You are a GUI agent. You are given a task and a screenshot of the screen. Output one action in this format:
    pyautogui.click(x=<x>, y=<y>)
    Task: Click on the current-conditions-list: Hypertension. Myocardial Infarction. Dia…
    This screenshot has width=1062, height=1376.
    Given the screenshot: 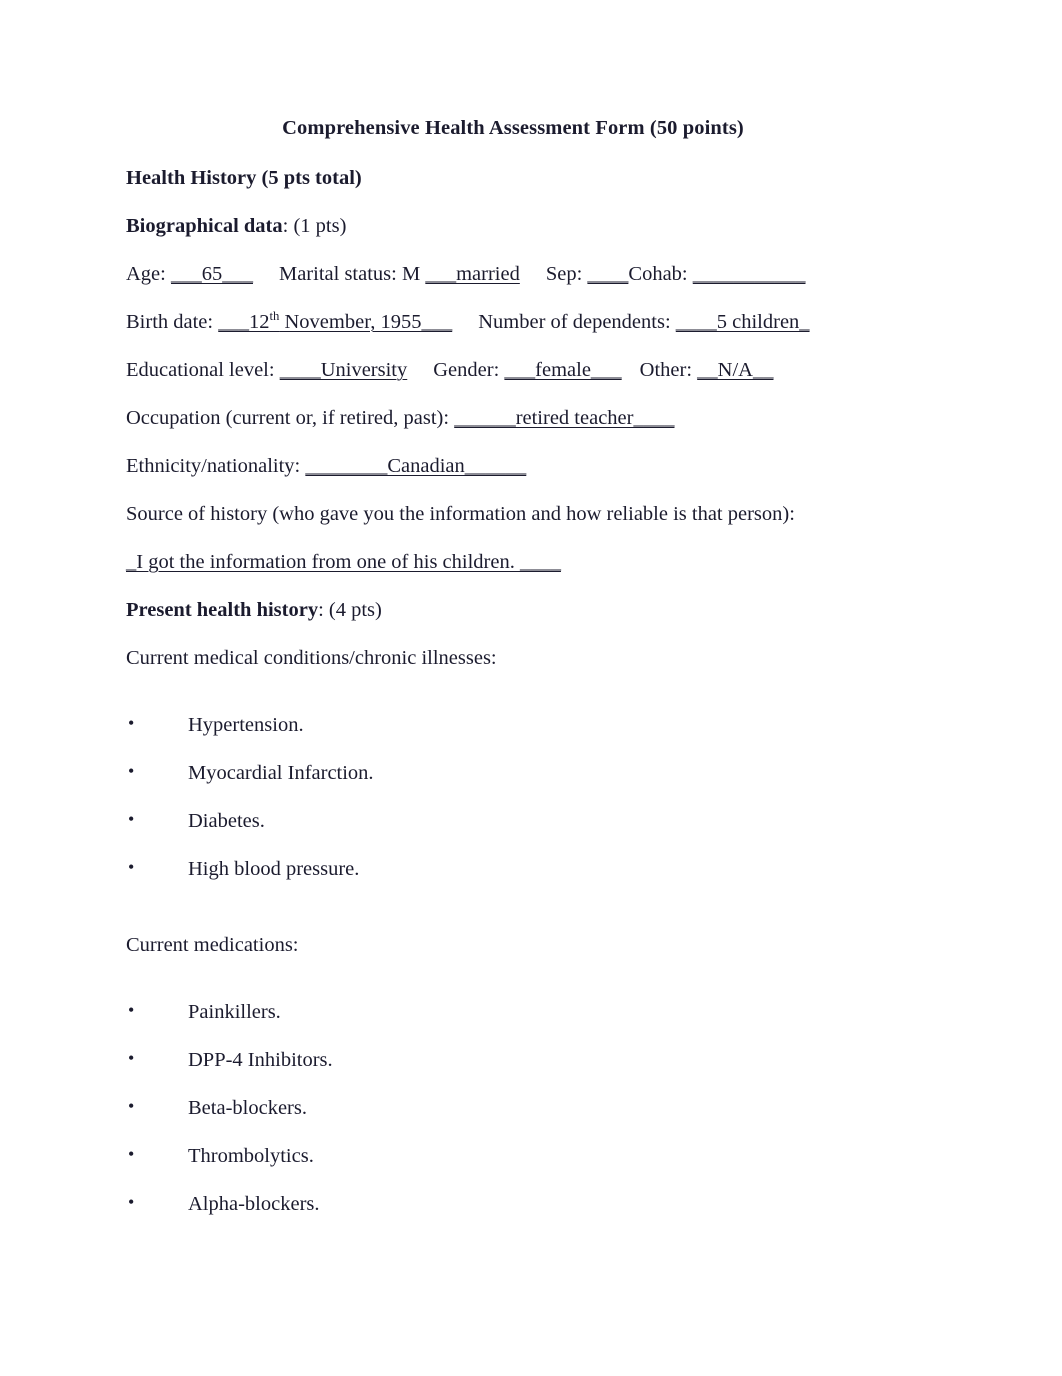 What is the action you would take?
    pyautogui.click(x=531, y=796)
    